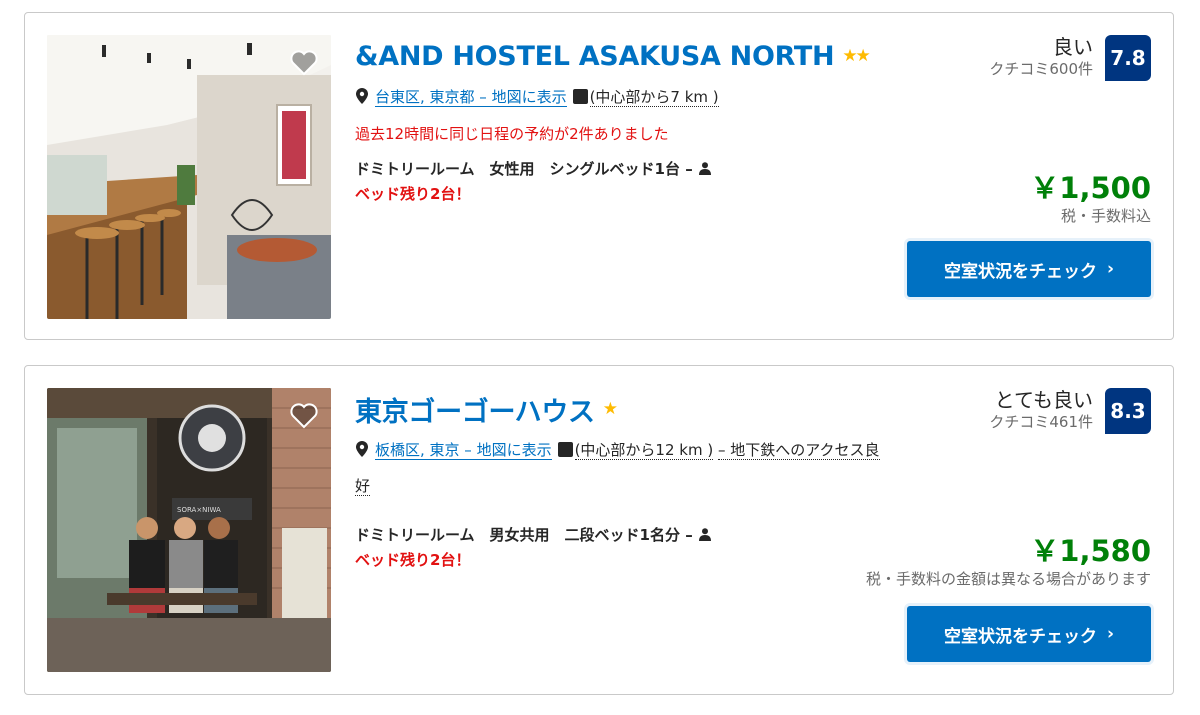  What do you see at coordinates (189, 177) in the screenshot?
I see `property-photo` at bounding box center [189, 177].